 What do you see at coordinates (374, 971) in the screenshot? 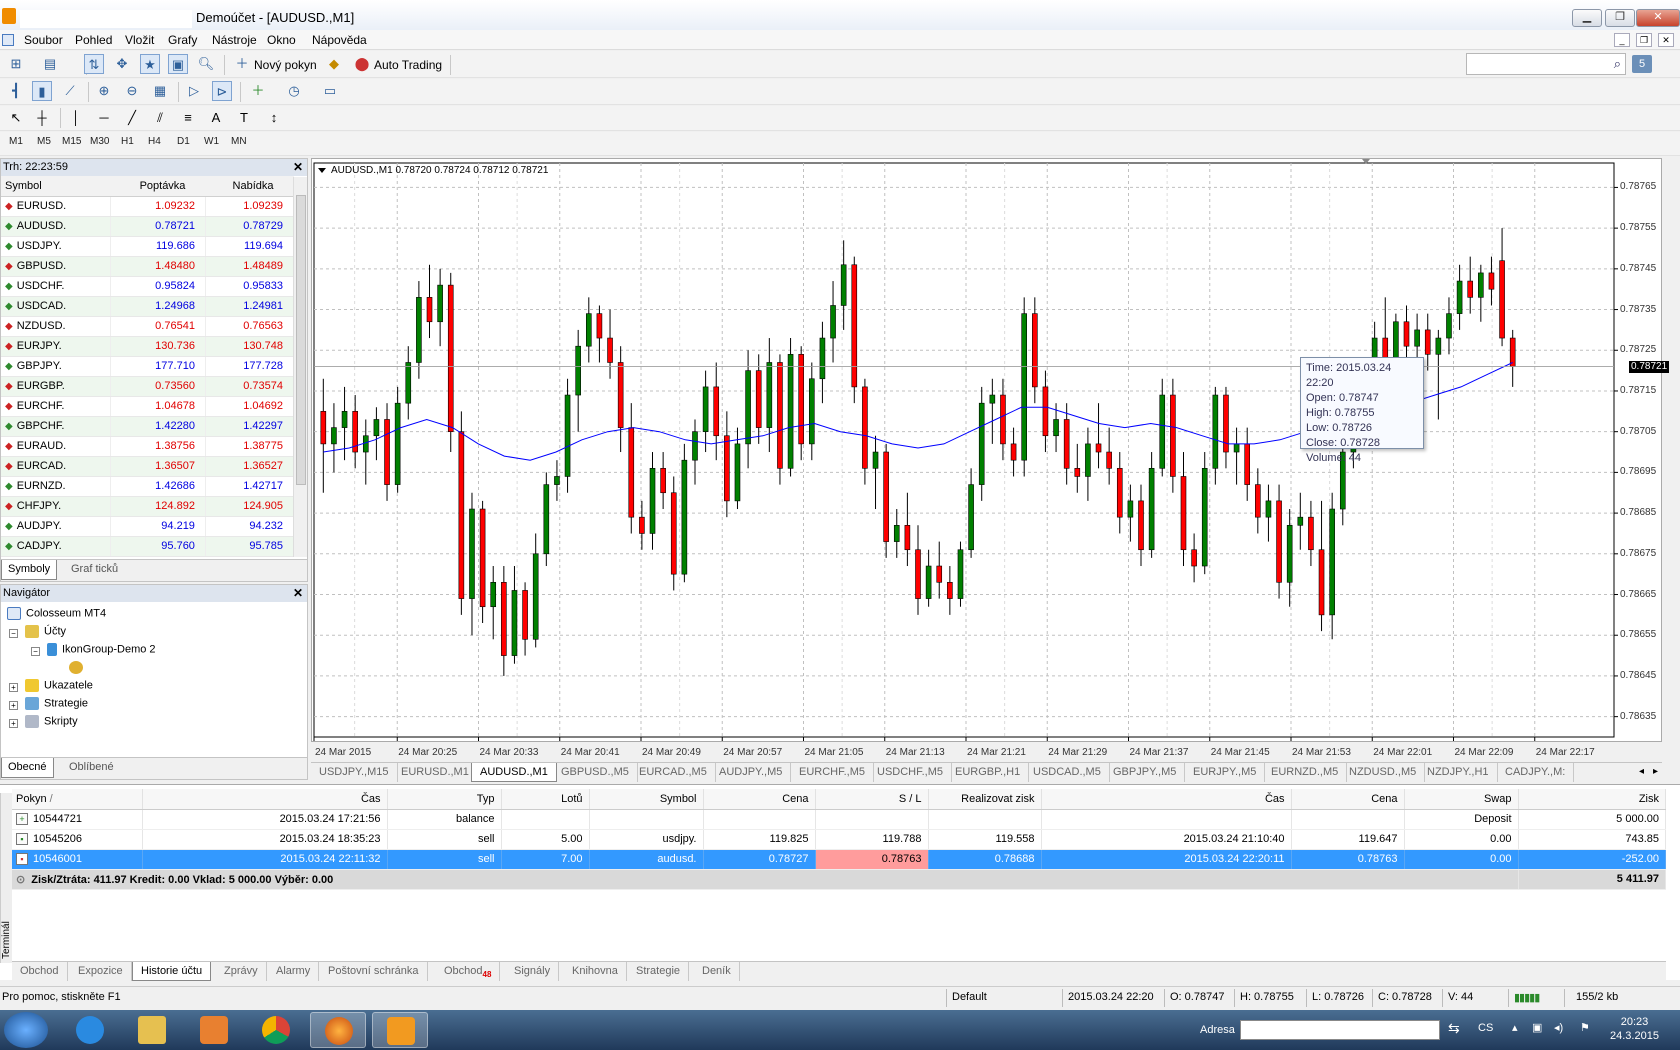
I see `terminal-tab: Poštovní schránka` at bounding box center [374, 971].